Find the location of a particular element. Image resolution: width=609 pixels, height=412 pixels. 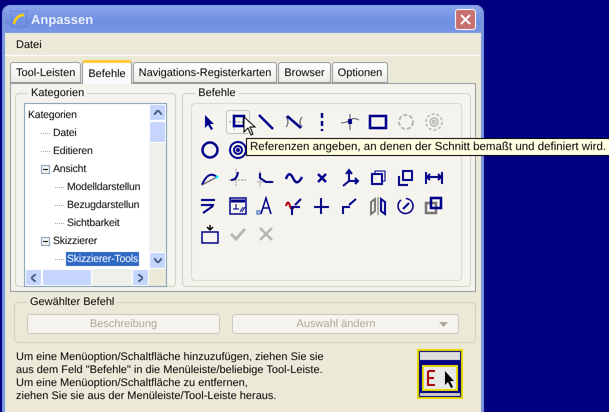

instruction-text: ziehen Sie sie aus der Menüleiste/Tool-Leiste heraus. is located at coordinates (147, 396).